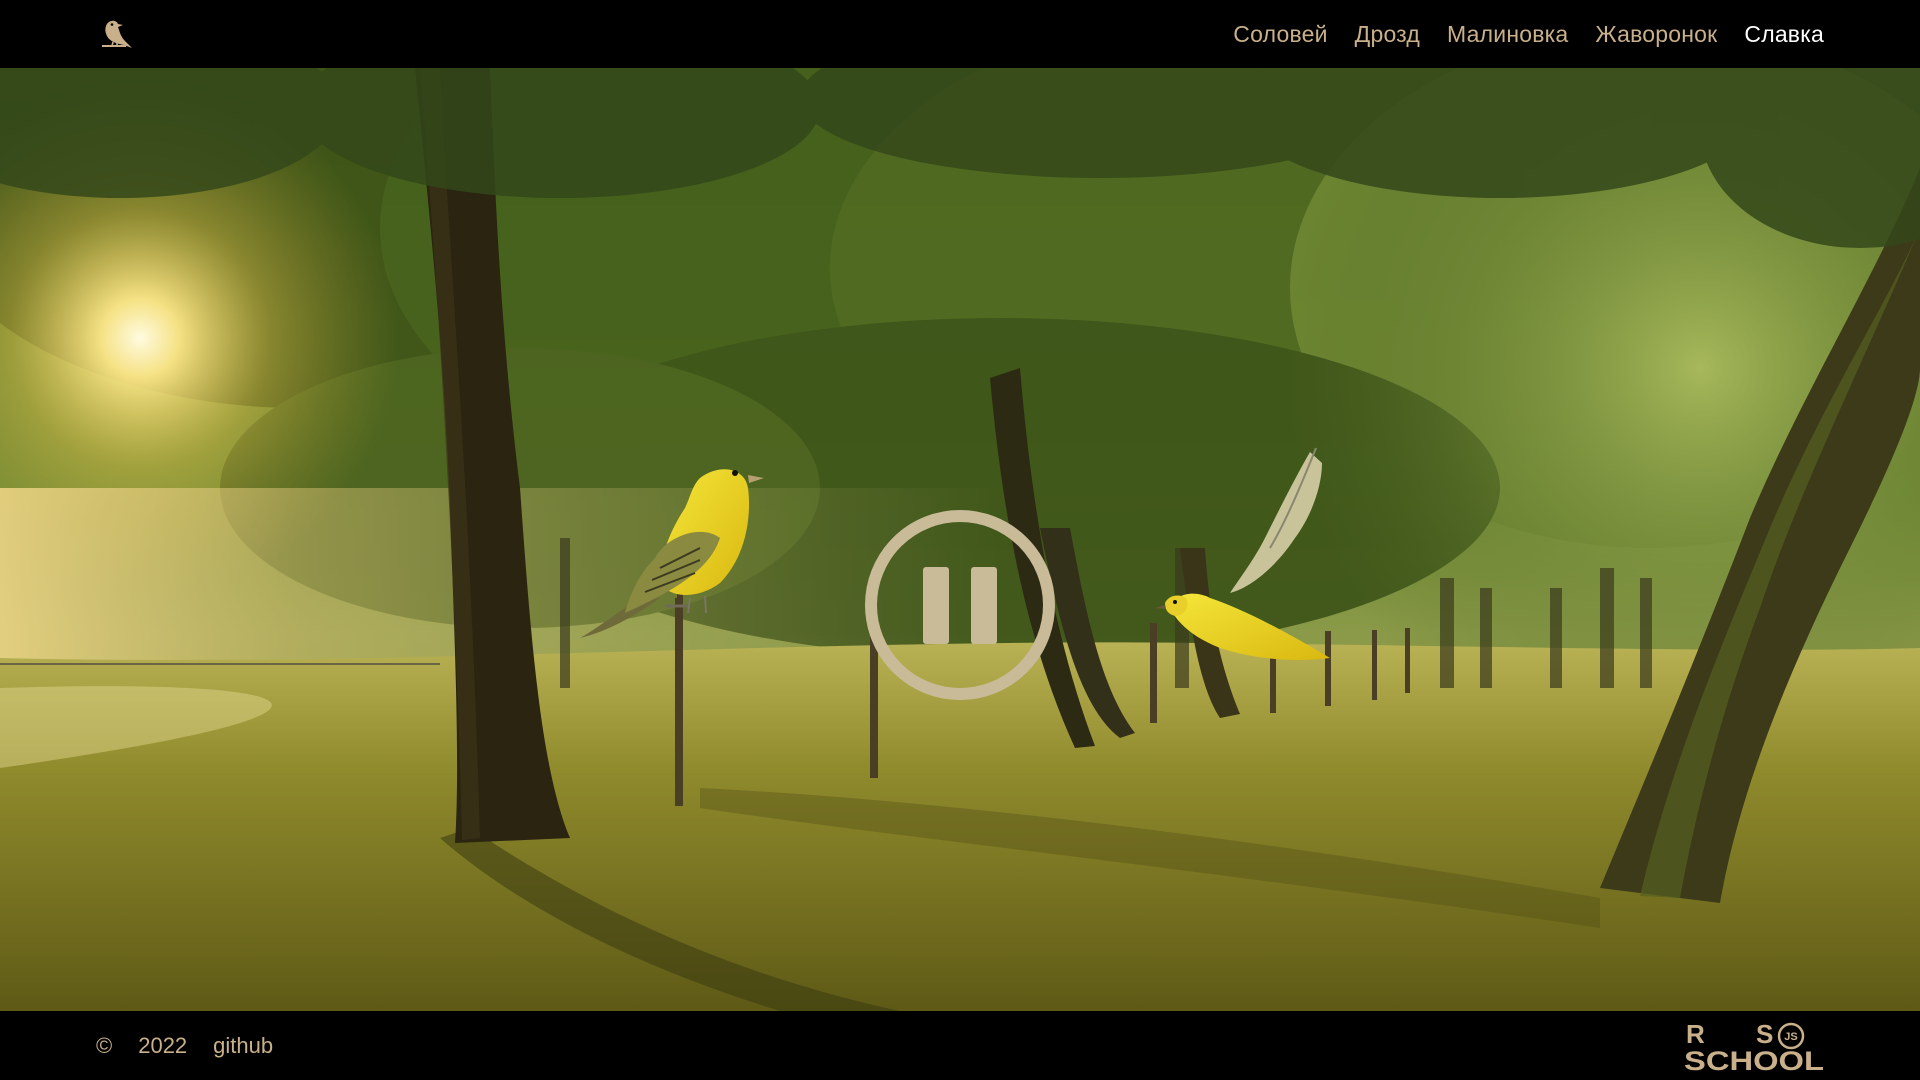 This screenshot has height=1080, width=1920. I want to click on rs-logo-js-badge: JS, so click(1790, 1037).